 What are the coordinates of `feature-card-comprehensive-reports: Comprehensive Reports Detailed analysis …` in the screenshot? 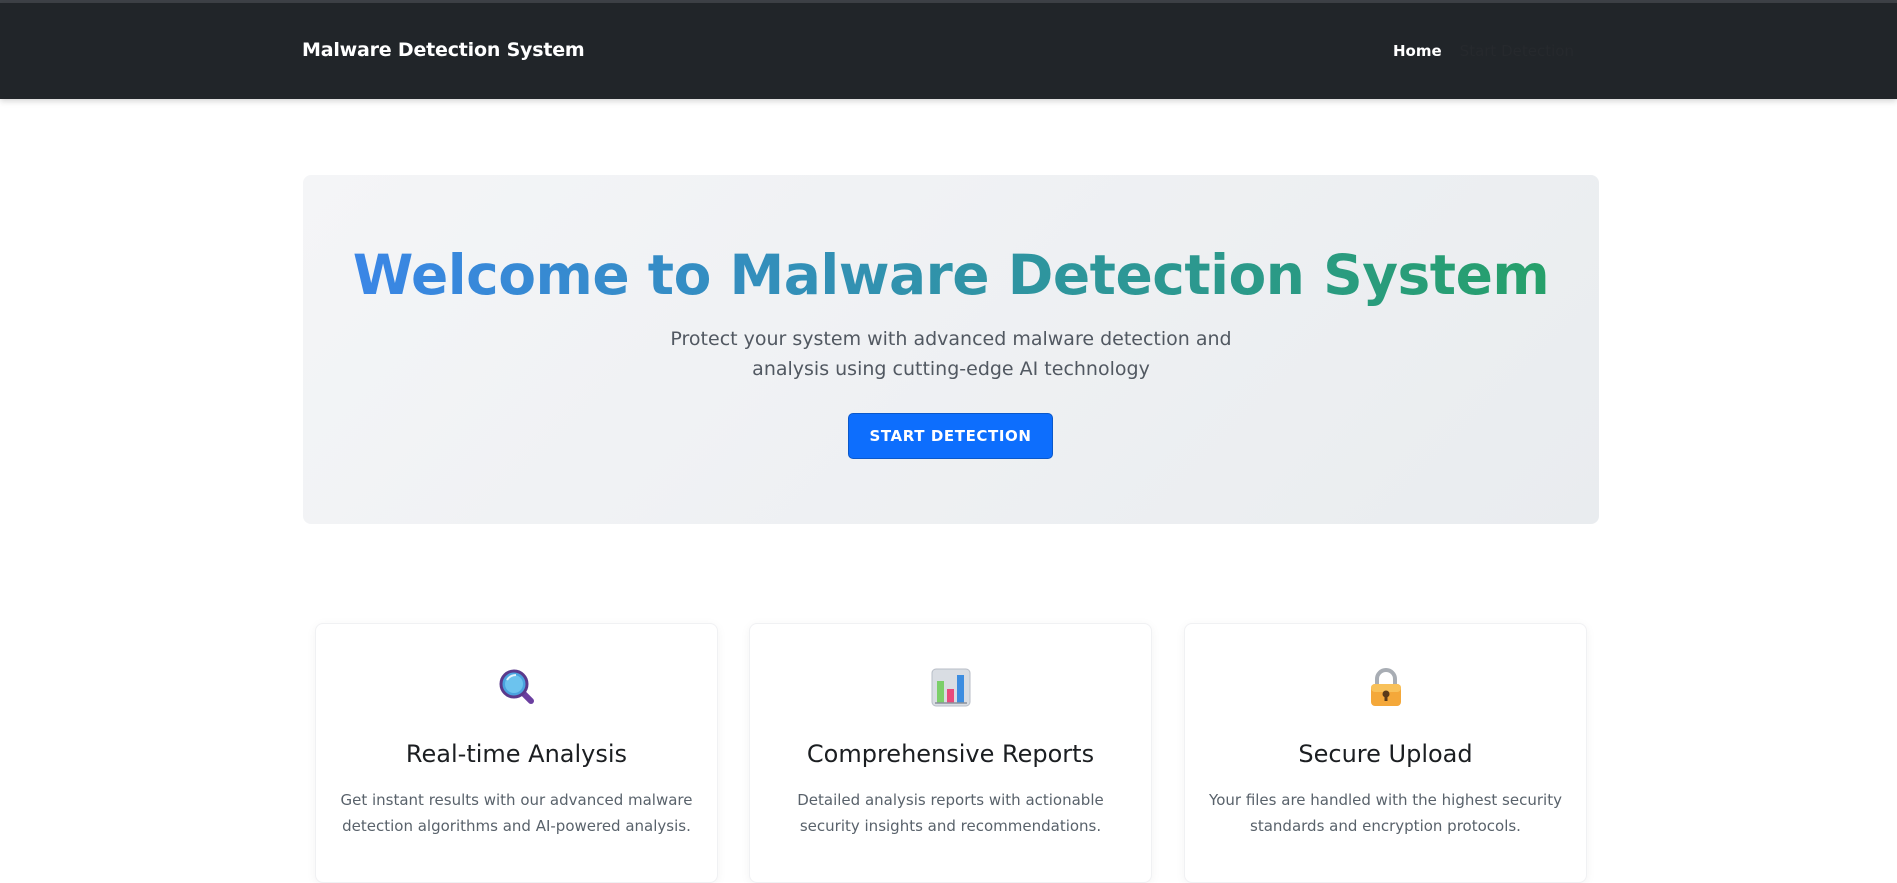 It's located at (950, 753).